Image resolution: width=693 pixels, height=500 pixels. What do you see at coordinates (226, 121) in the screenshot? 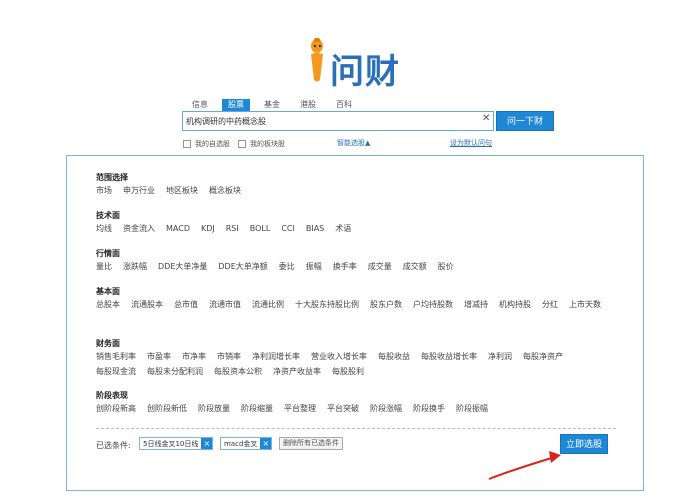
I see `search-input-value: 机构调研的中药概念股` at bounding box center [226, 121].